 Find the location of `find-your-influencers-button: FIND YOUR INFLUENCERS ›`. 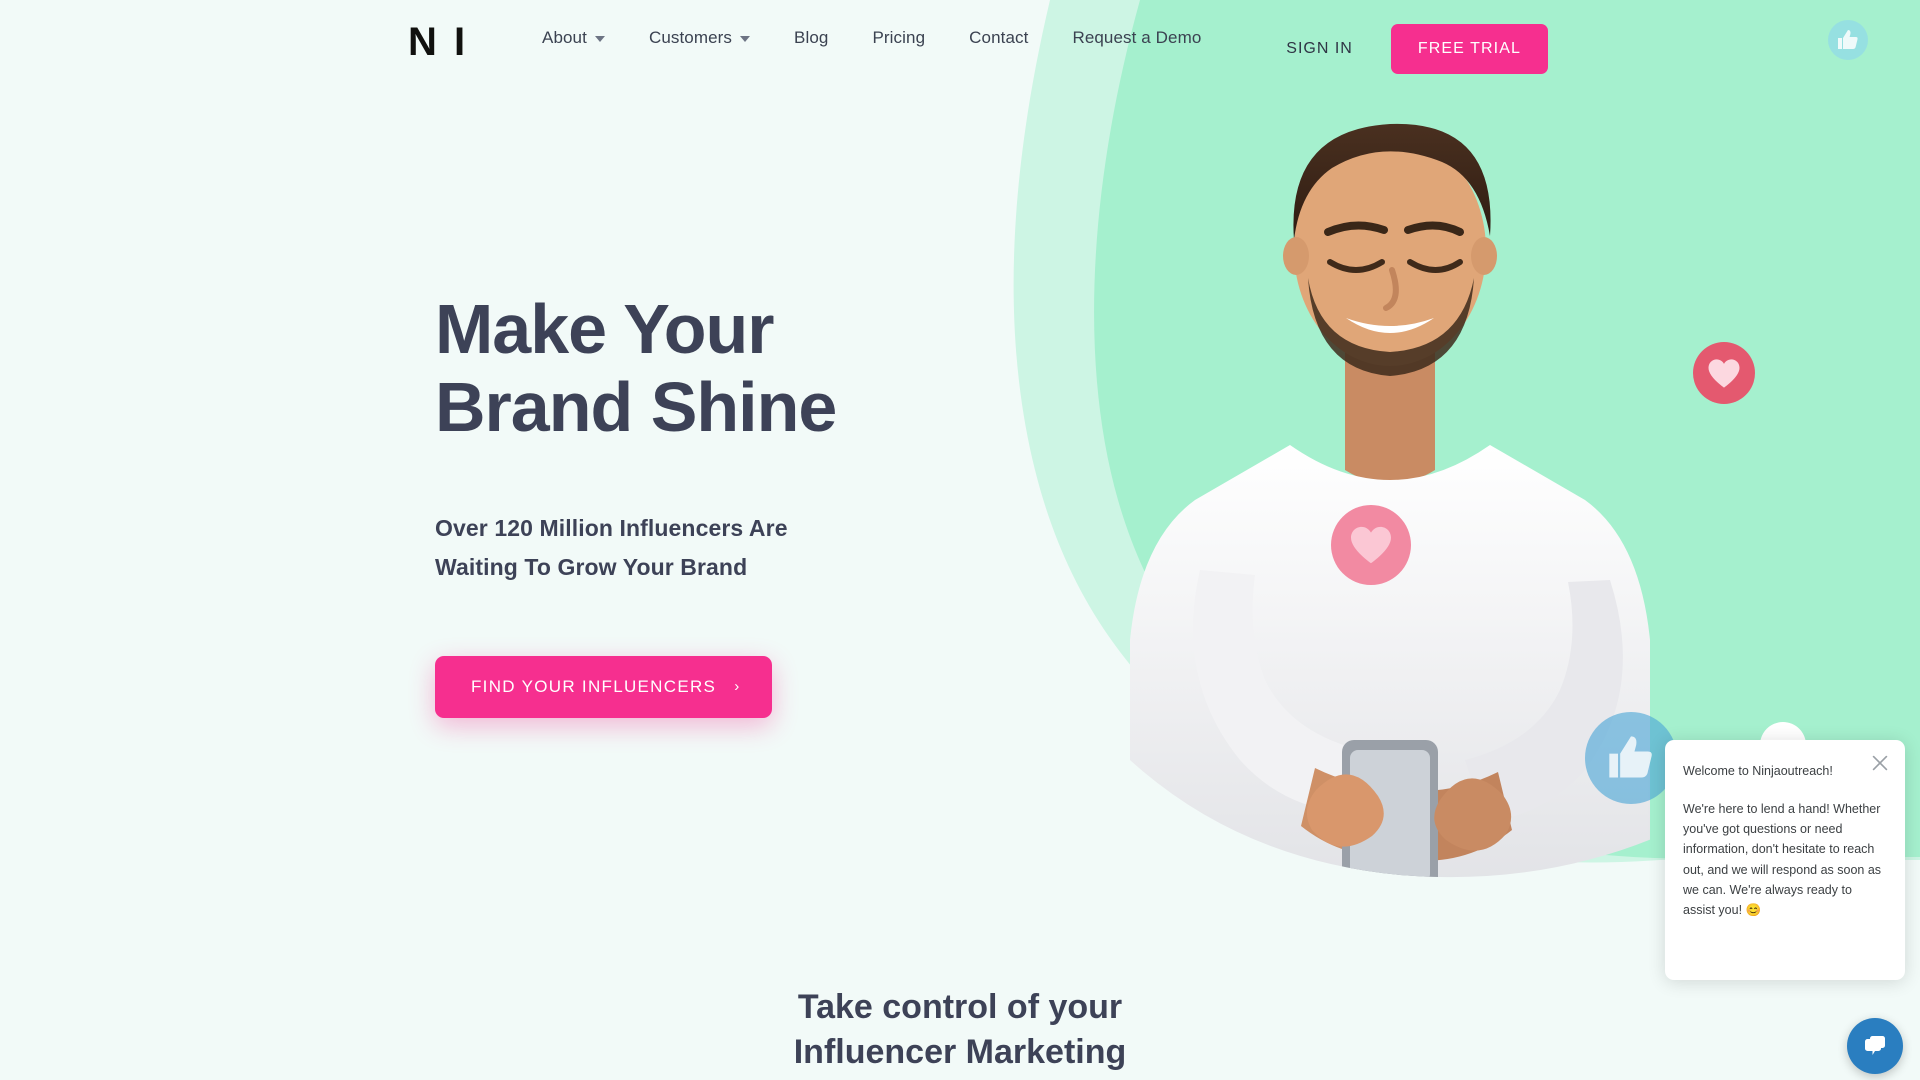

find-your-influencers-button: FIND YOUR INFLUENCERS › is located at coordinates (604, 686).